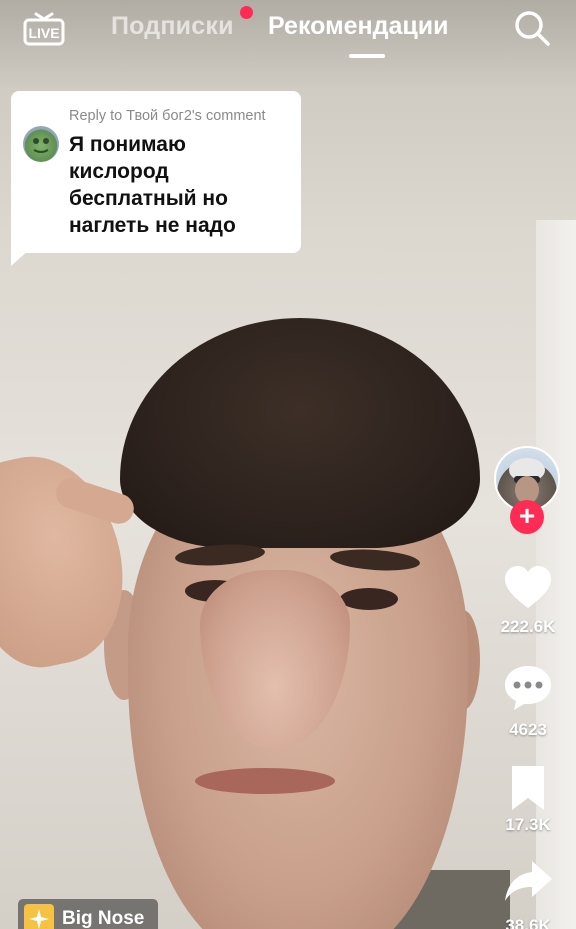 This screenshot has height=929, width=576. I want to click on reply-to-label: Reply to Твой бог2's comment, so click(167, 116).